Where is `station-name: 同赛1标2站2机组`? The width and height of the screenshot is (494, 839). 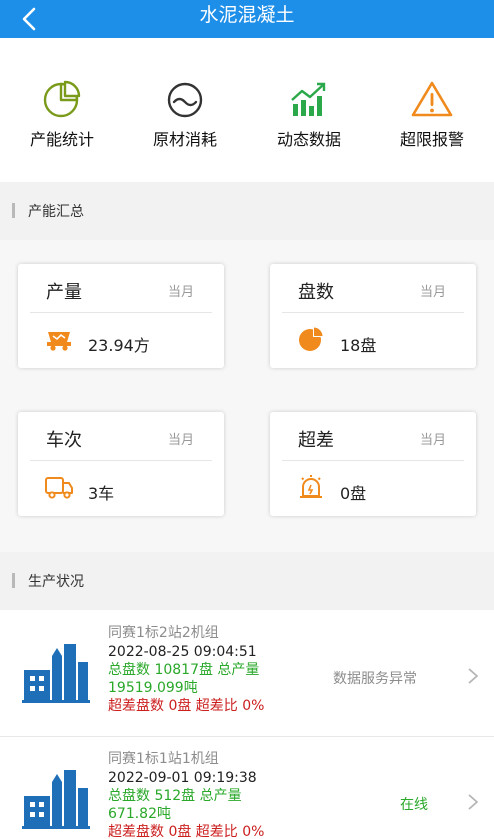 station-name: 同赛1标2站2机组 is located at coordinates (163, 633).